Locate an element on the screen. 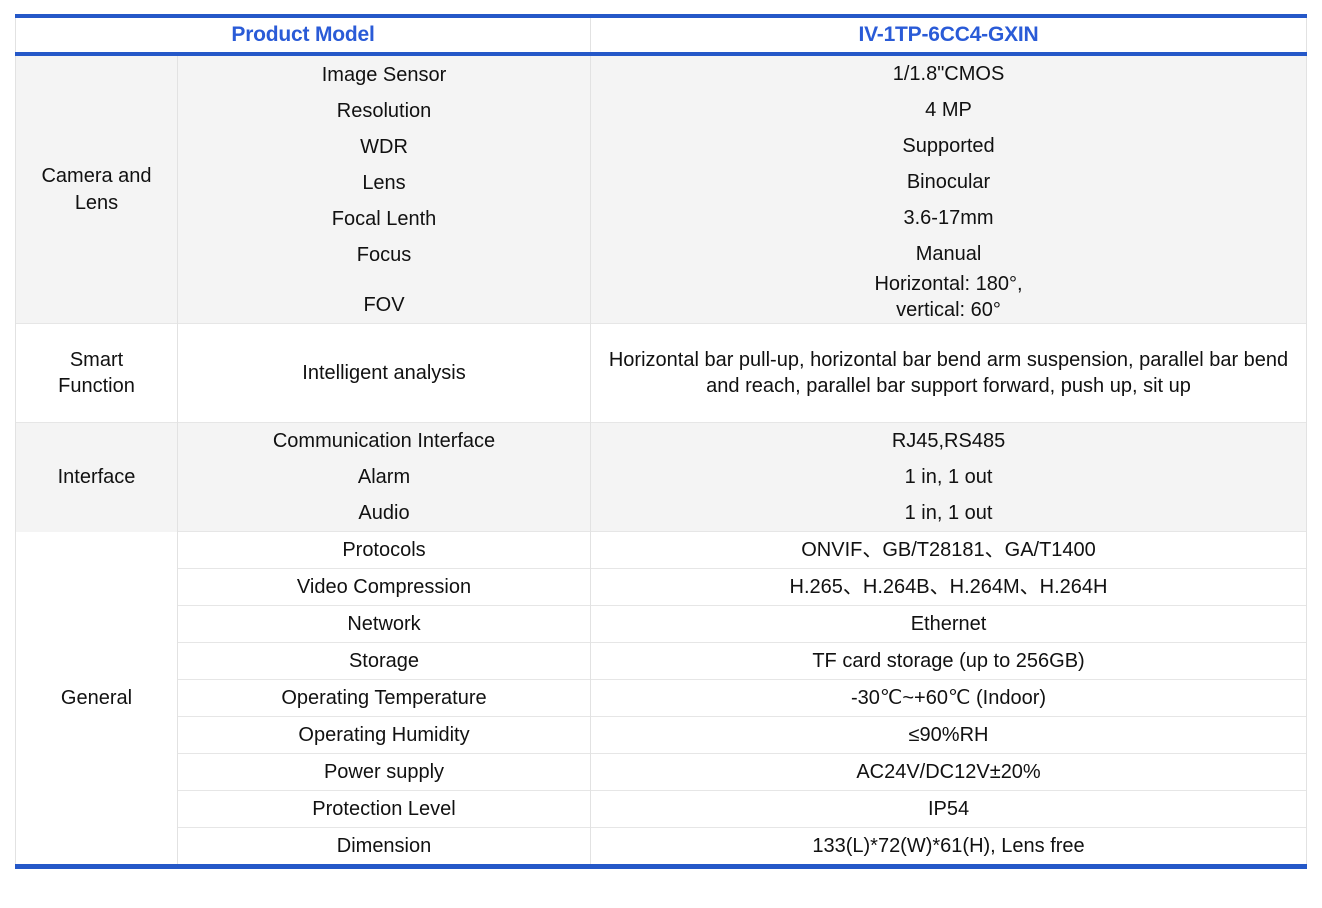  spec-value-focus: Manual is located at coordinates (948, 254).